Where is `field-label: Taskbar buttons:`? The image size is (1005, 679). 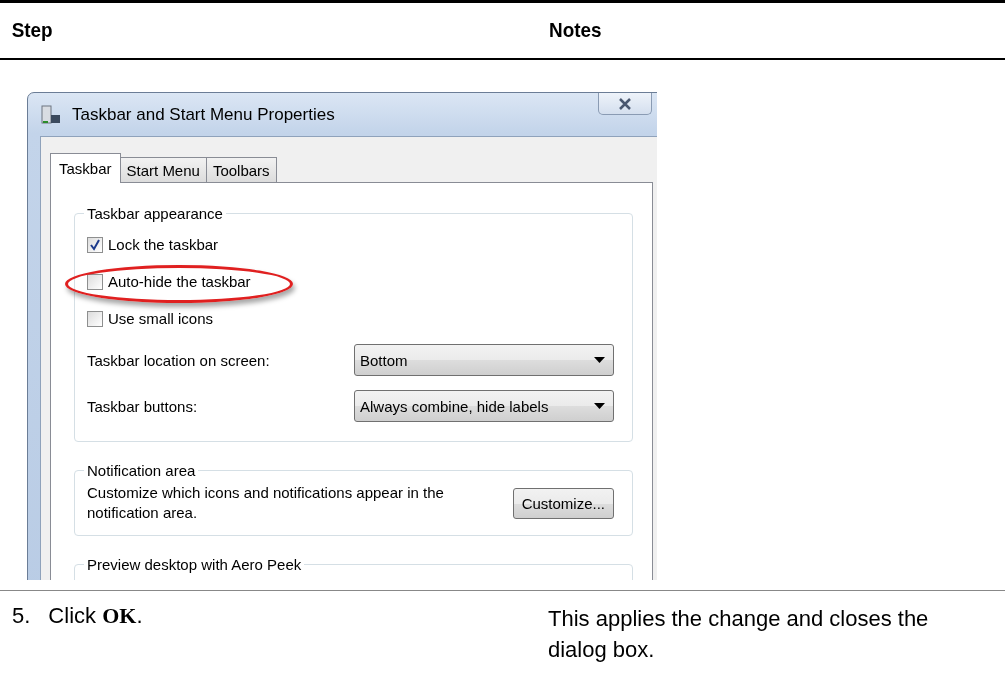 field-label: Taskbar buttons: is located at coordinates (142, 406).